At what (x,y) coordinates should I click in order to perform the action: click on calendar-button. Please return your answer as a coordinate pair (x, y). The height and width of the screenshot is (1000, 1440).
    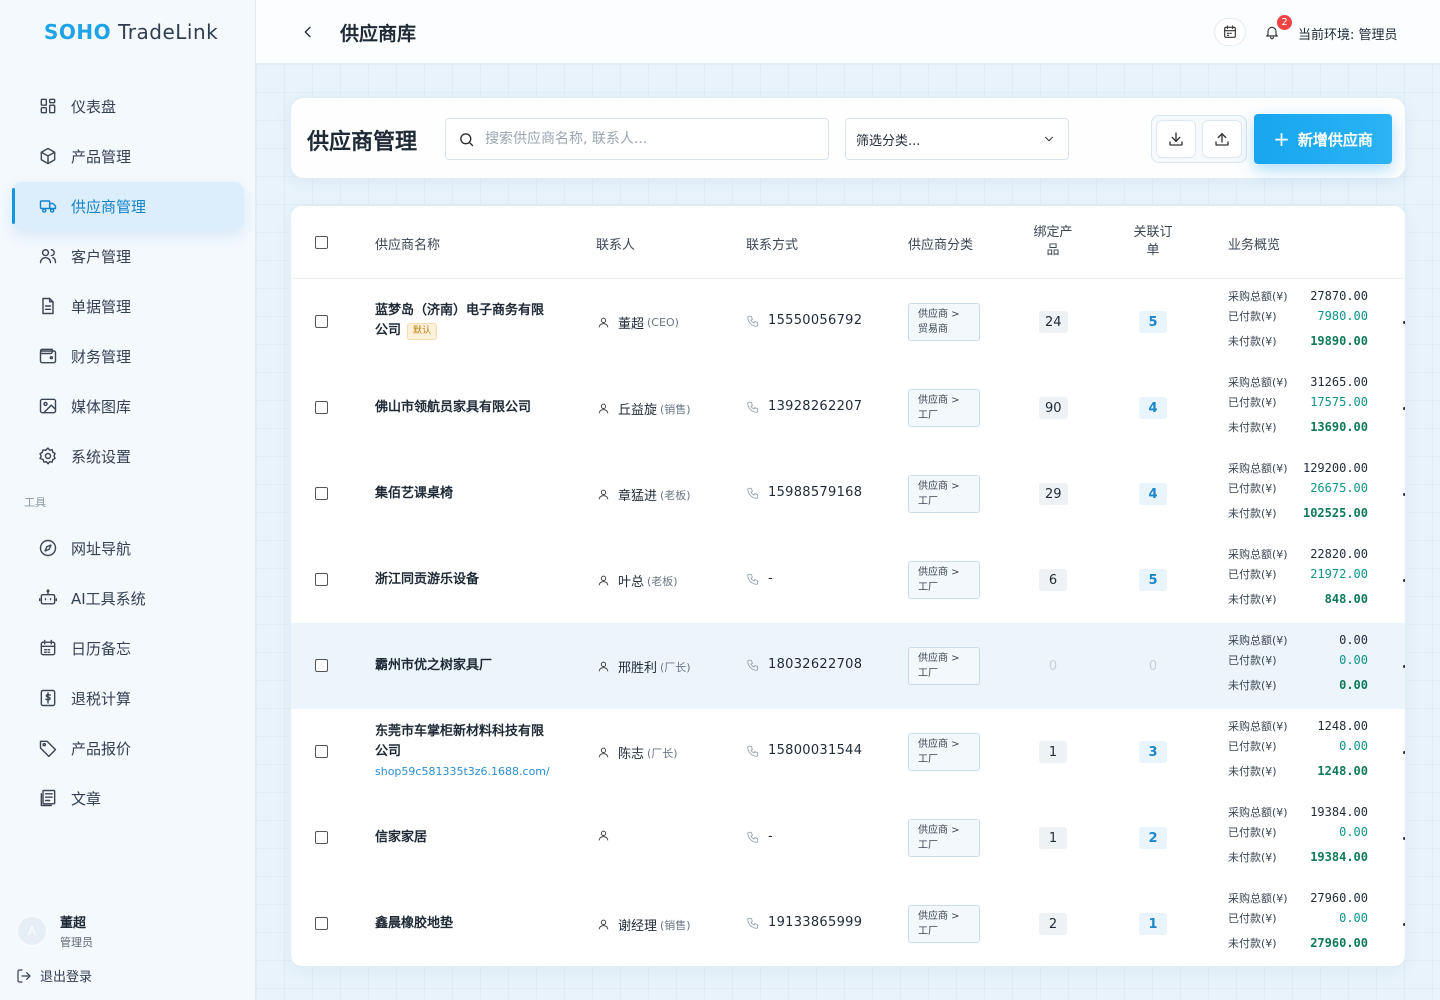
    Looking at the image, I should click on (1230, 32).